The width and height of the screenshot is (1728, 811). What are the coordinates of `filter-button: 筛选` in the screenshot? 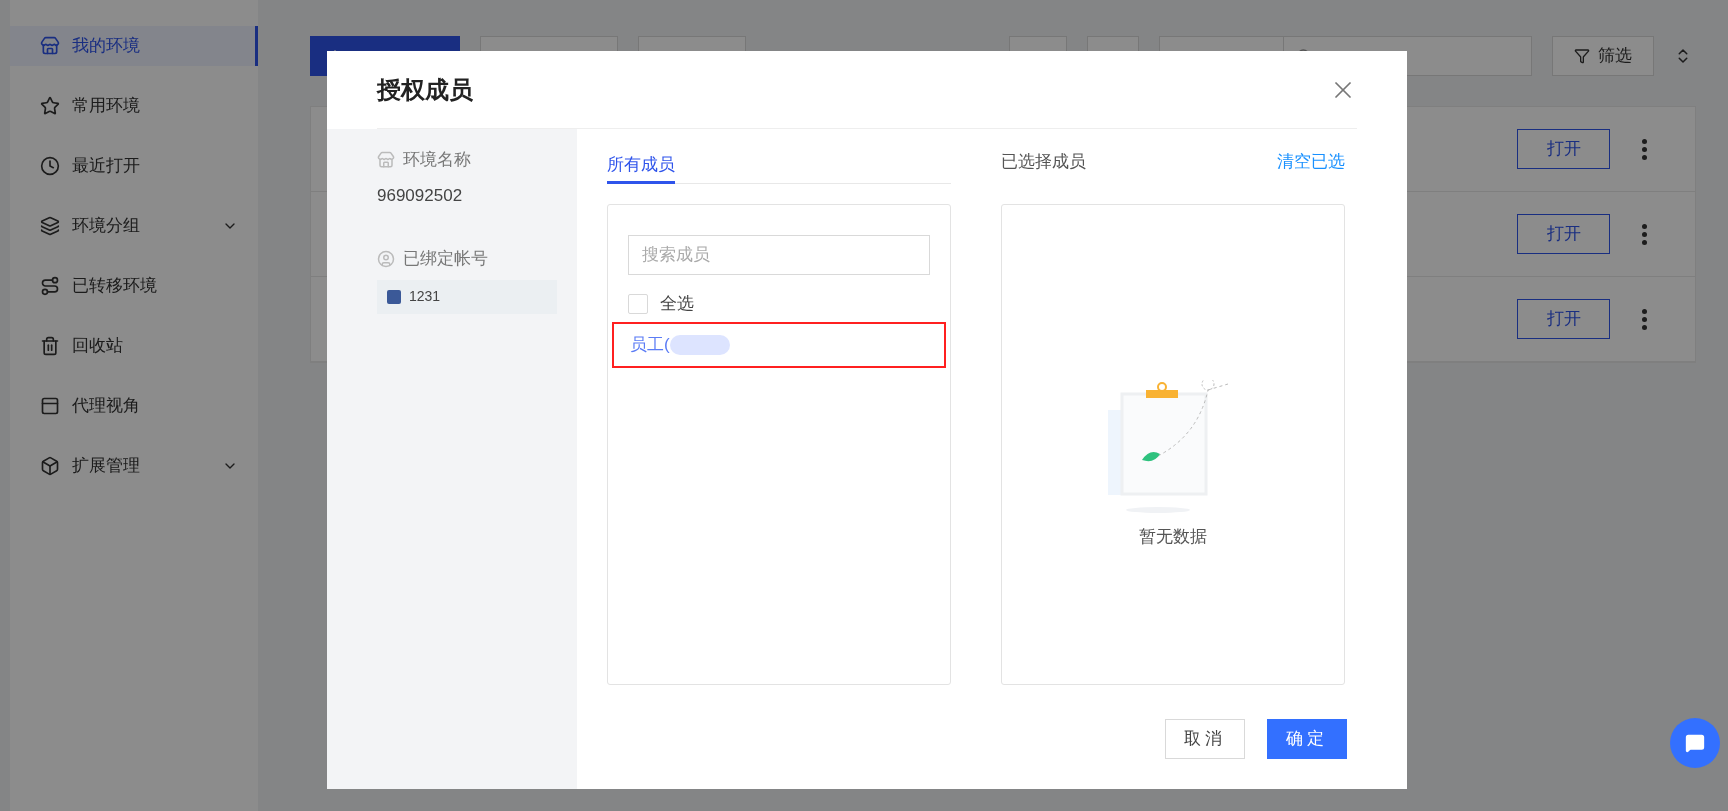 It's located at (1603, 56).